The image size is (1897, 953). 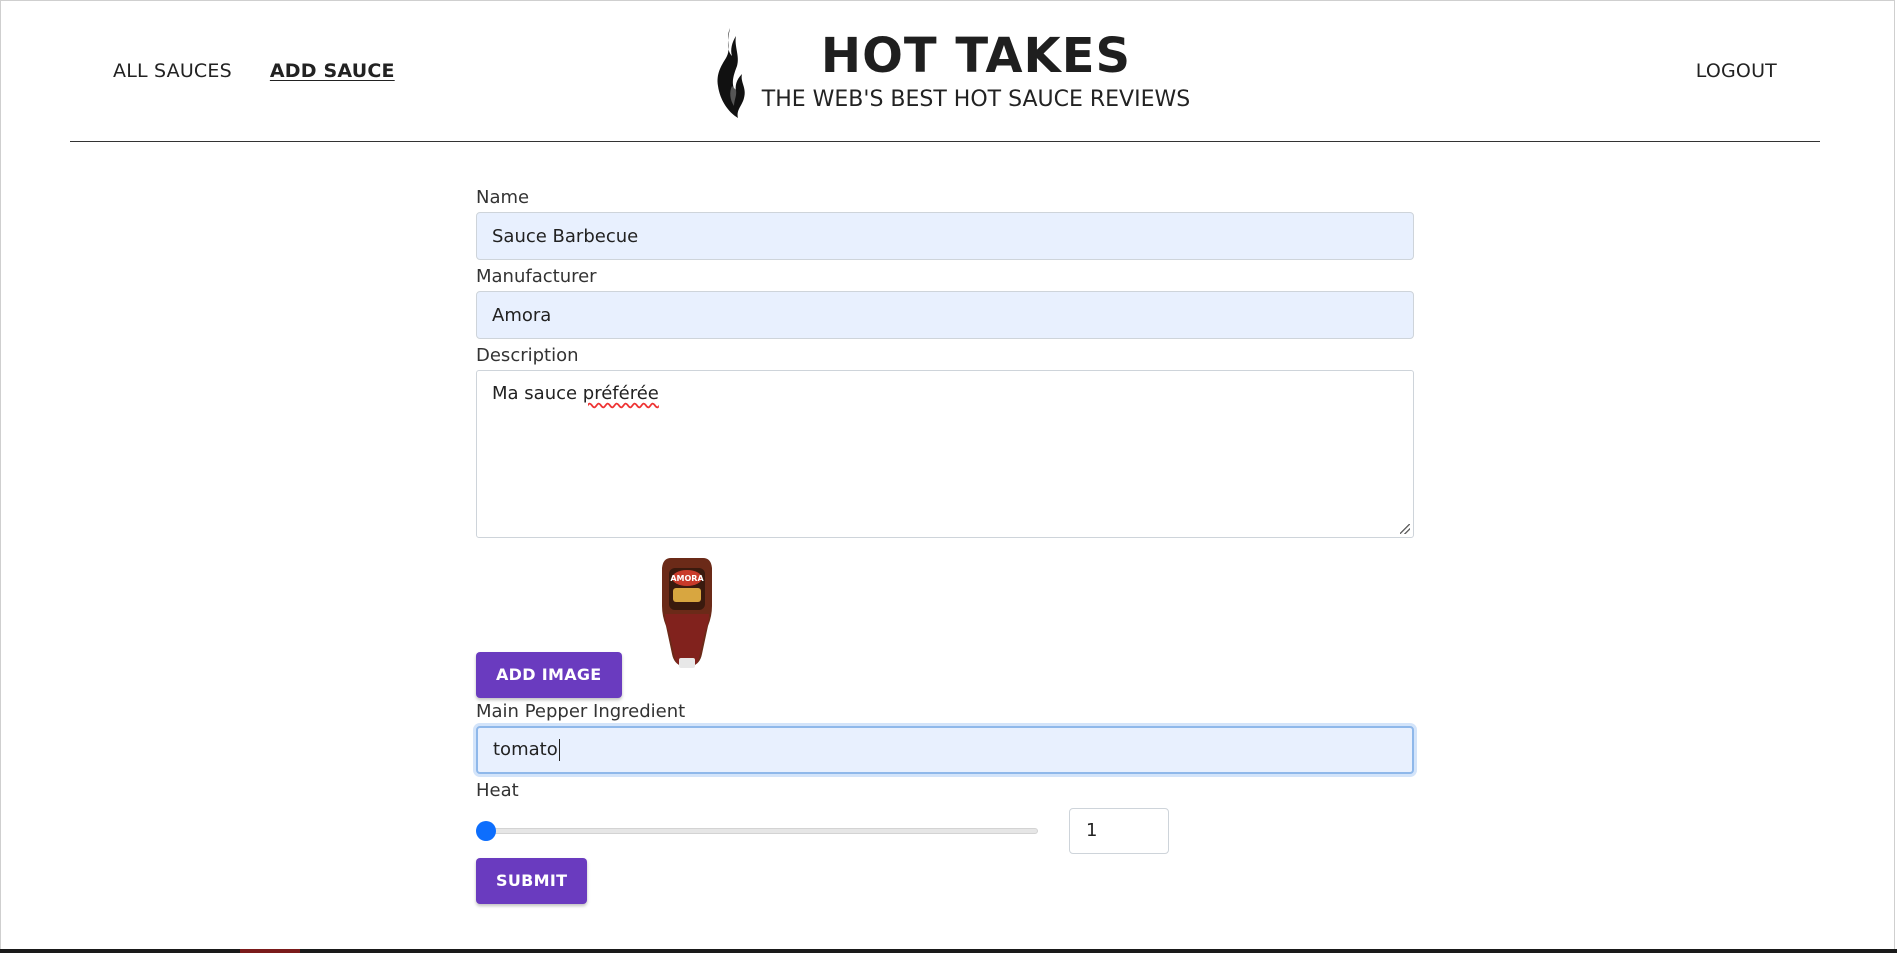 What do you see at coordinates (1119, 830) in the screenshot?
I see `heat-number-input: 1` at bounding box center [1119, 830].